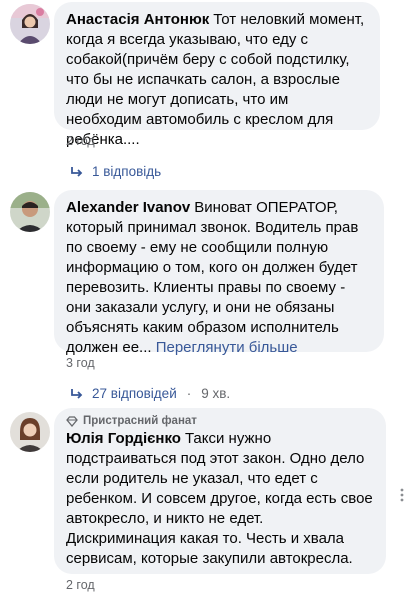 The height and width of the screenshot is (602, 408). Describe the element at coordinates (402, 498) in the screenshot. I see `more-dots-icon` at that location.